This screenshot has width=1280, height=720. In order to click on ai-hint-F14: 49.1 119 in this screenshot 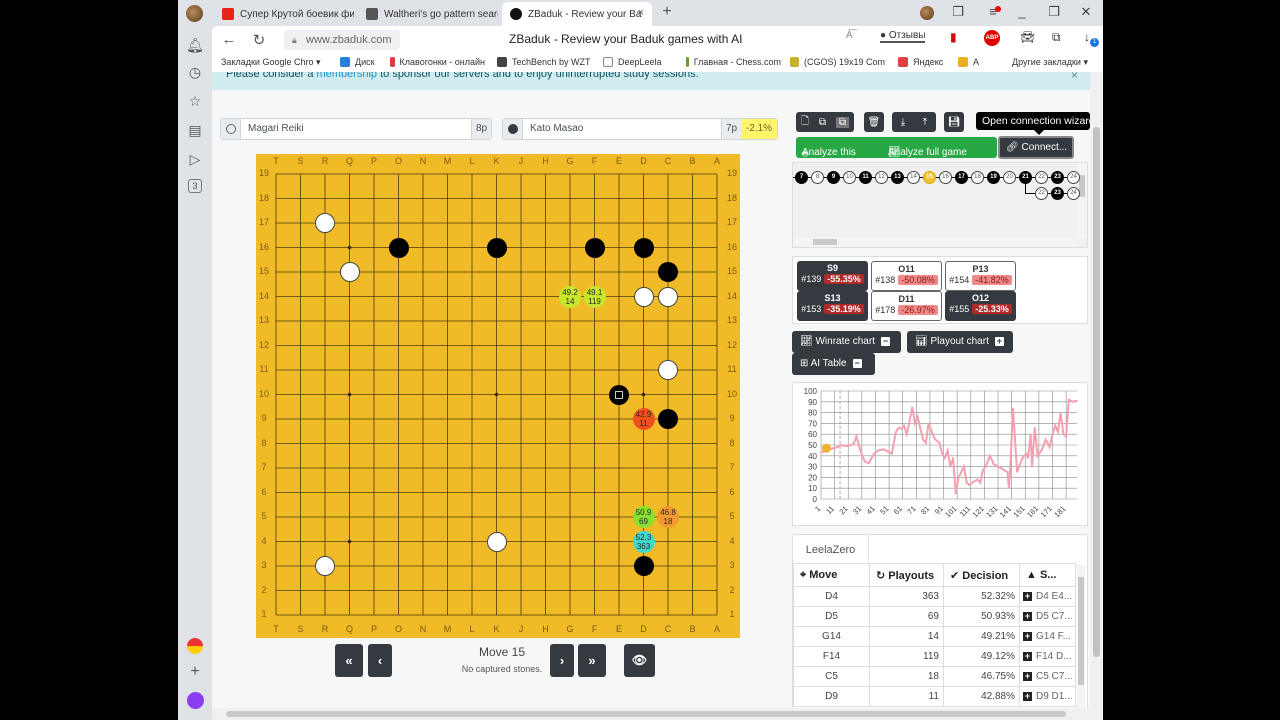, I will do `click(594, 296)`.